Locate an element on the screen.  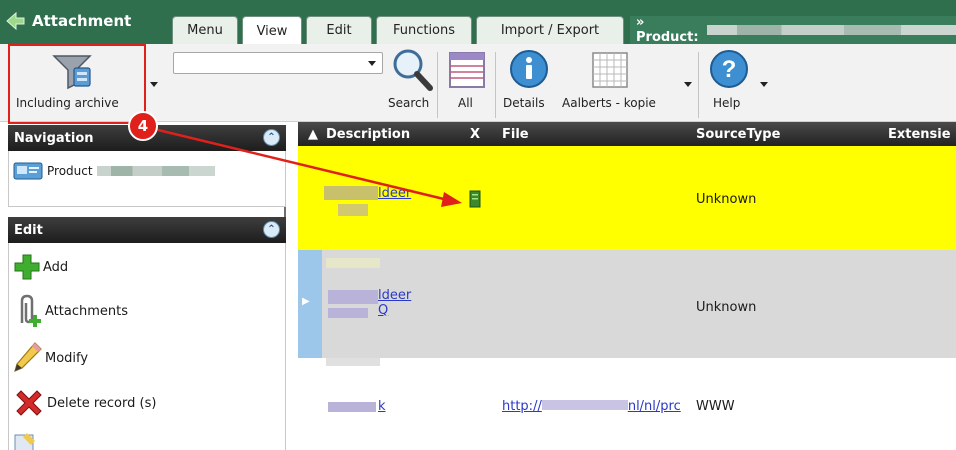
document-flag-icon is located at coordinates (475, 199).